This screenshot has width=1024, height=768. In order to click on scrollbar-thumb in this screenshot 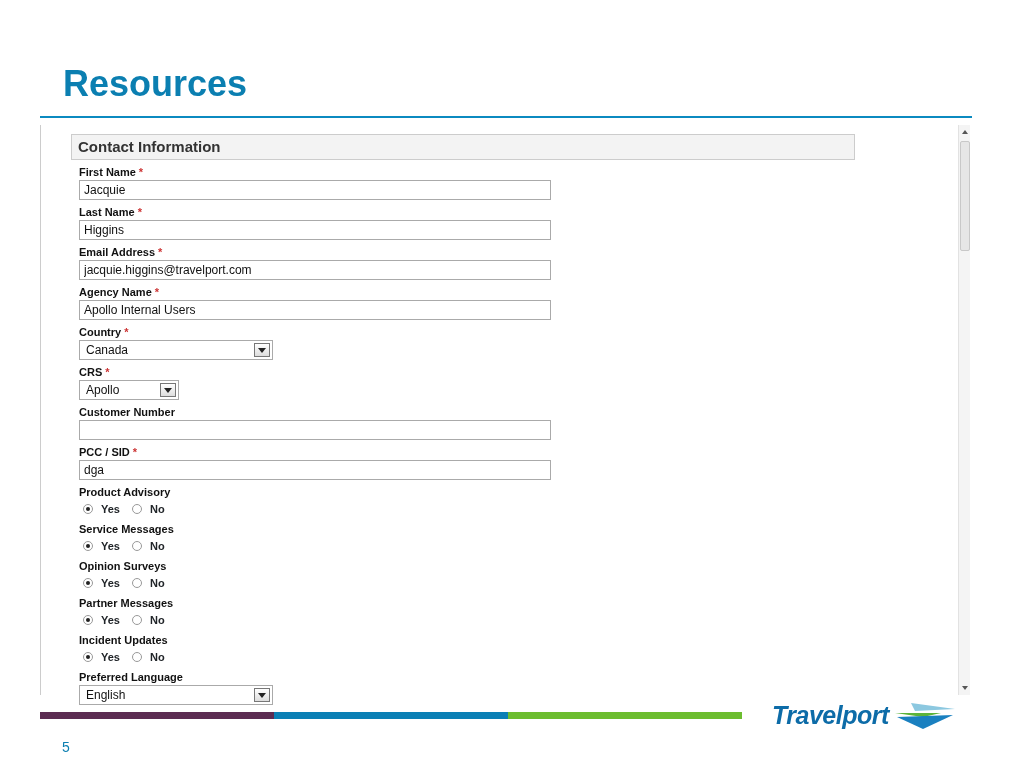, I will do `click(965, 196)`.